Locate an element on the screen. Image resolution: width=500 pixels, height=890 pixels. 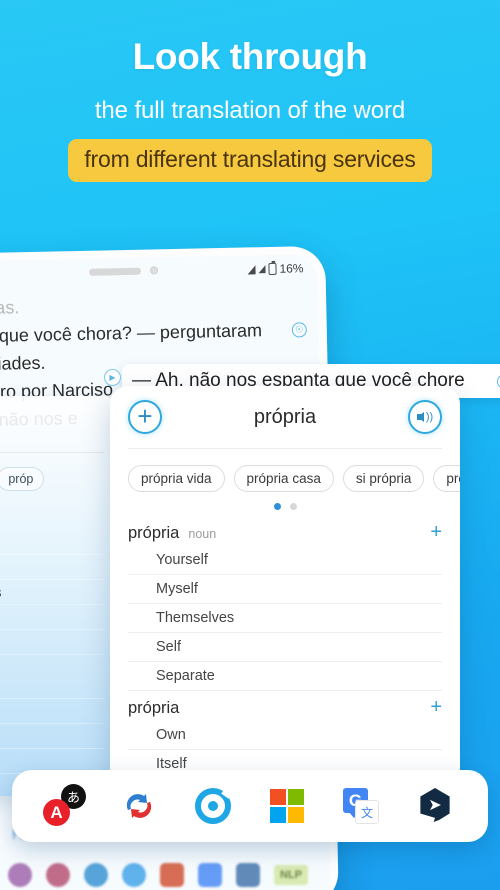
bg-nlp-label: NLP is located at coordinates (291, 875).